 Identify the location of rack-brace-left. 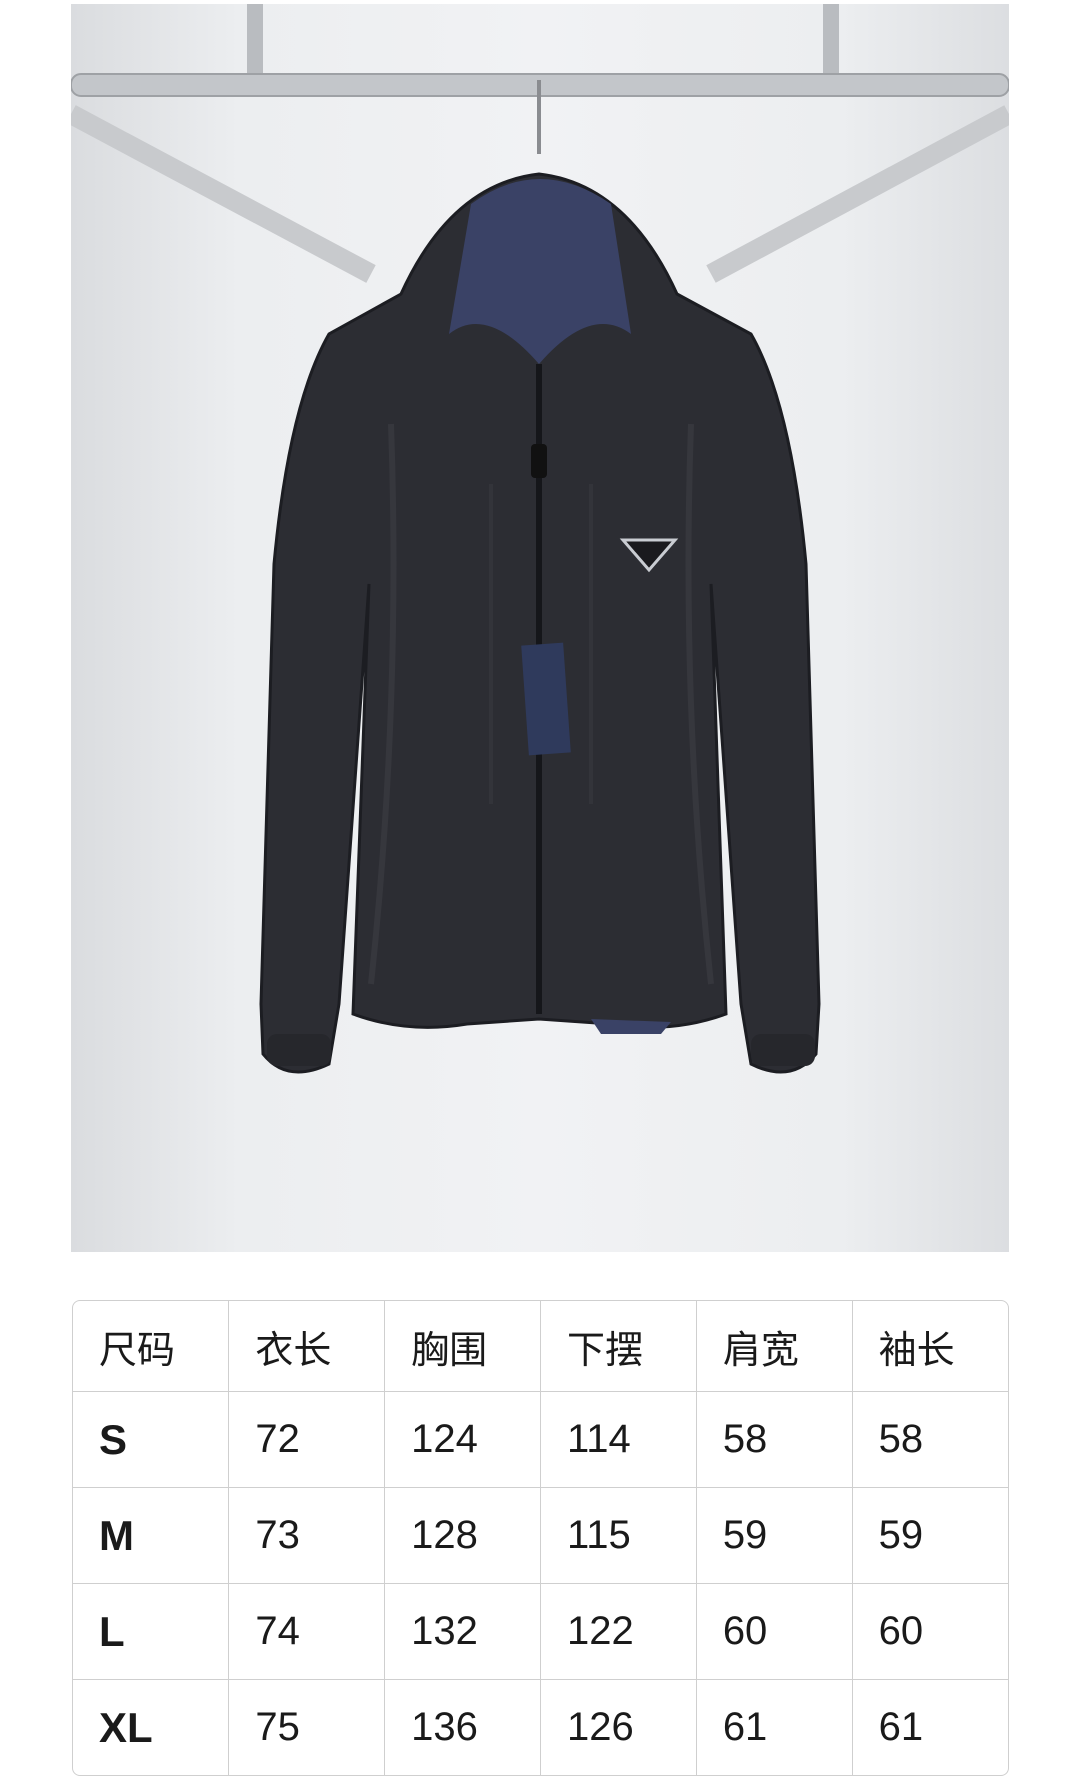
(223, 194).